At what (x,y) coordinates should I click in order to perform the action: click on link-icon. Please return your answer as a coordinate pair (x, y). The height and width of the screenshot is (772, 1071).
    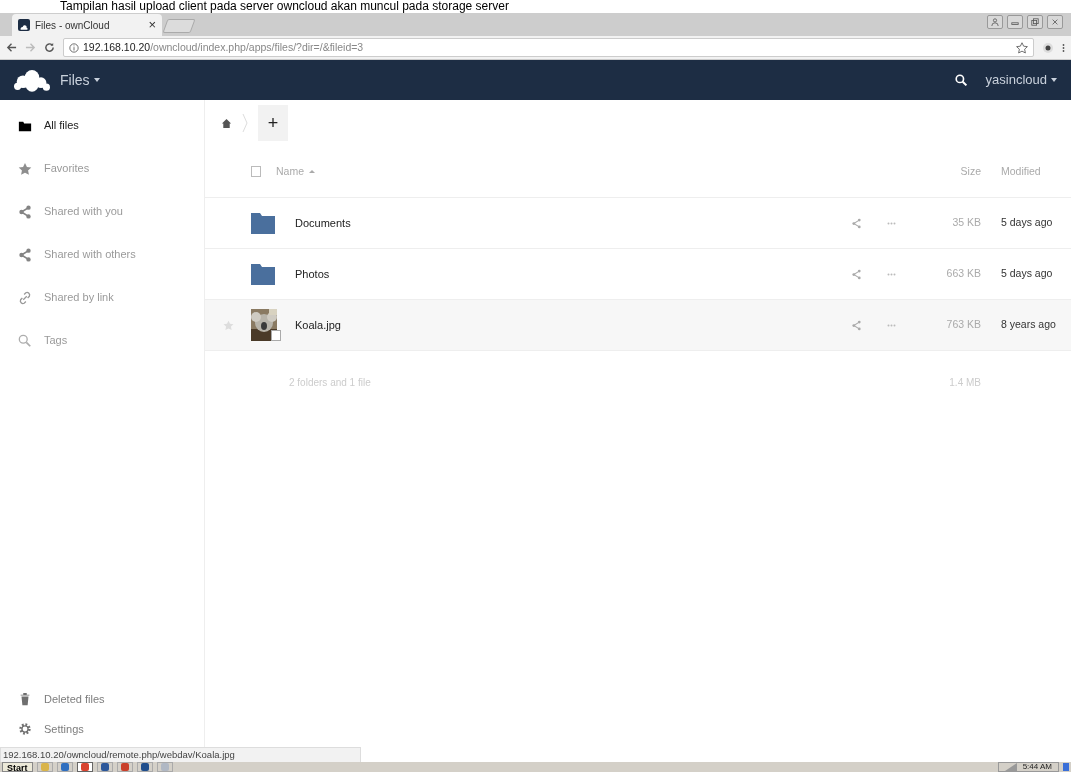
    Looking at the image, I should click on (25, 297).